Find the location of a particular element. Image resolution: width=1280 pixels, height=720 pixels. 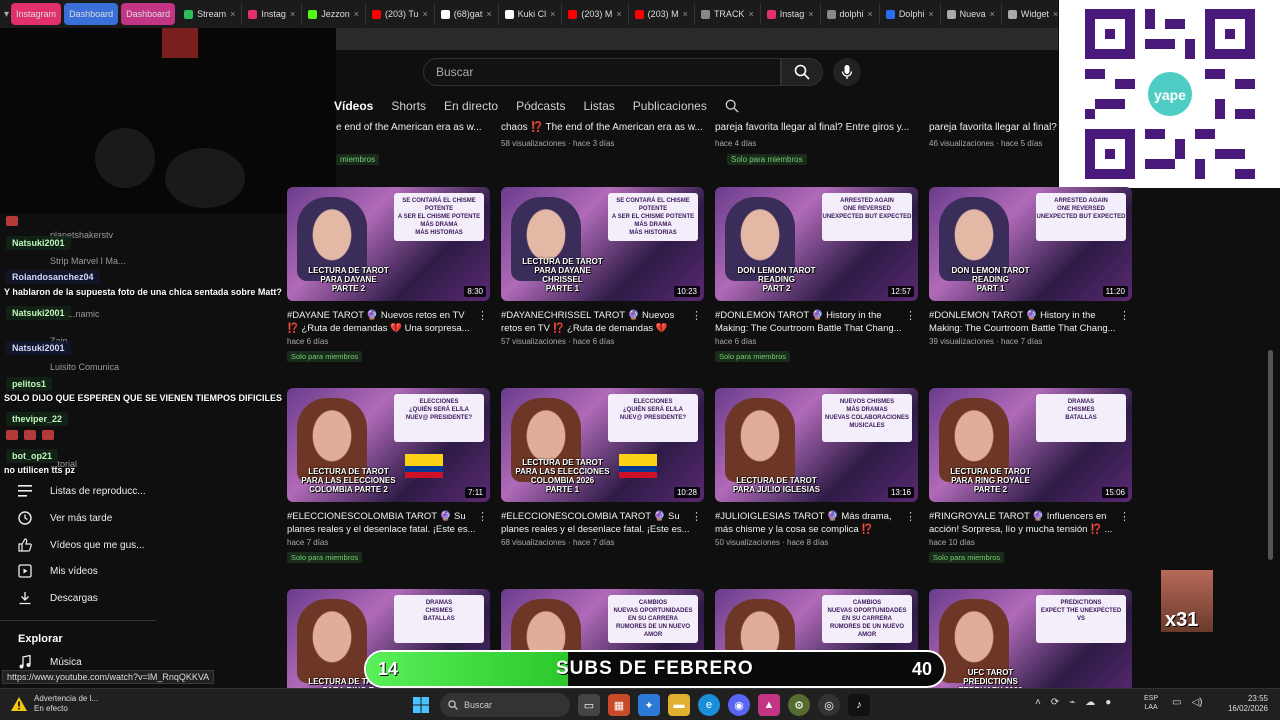

tab-shorts: Shorts is located at coordinates (408, 106).